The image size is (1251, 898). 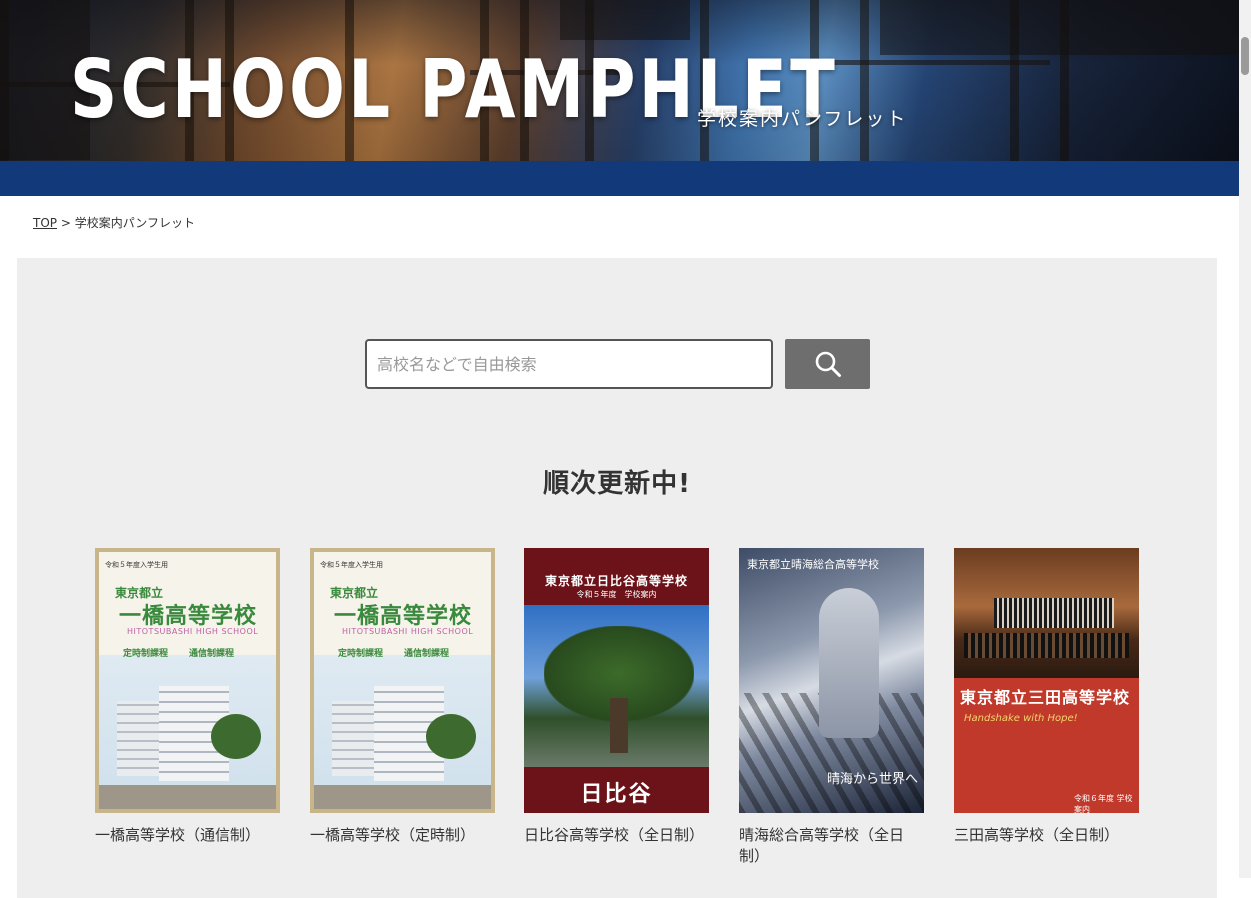 What do you see at coordinates (802, 119) in the screenshot?
I see `hero-subtitle: 学校案内パンフレット` at bounding box center [802, 119].